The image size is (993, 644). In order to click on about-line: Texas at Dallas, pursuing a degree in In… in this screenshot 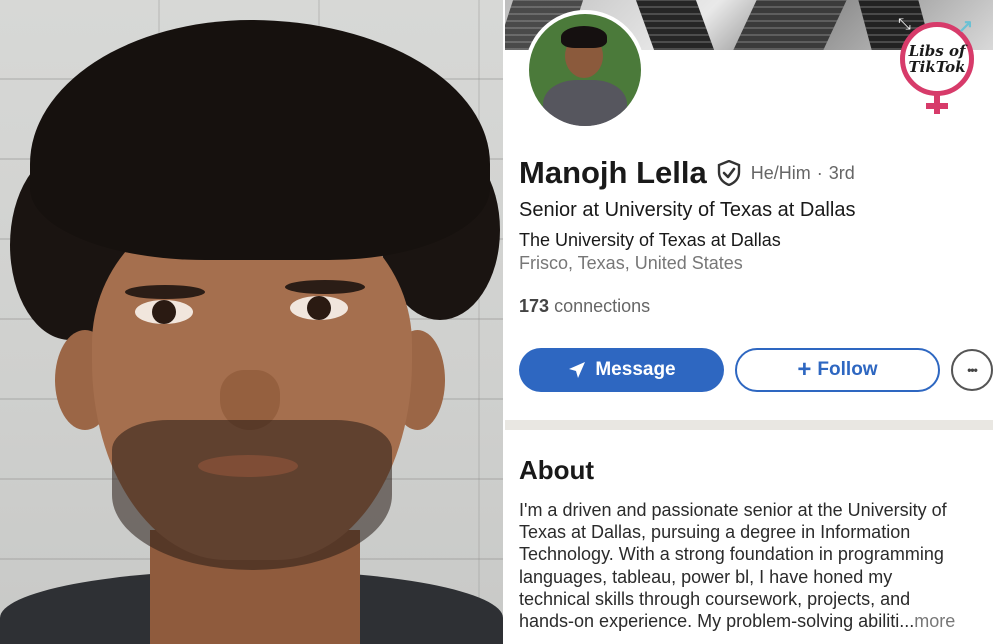, I will do `click(715, 532)`.